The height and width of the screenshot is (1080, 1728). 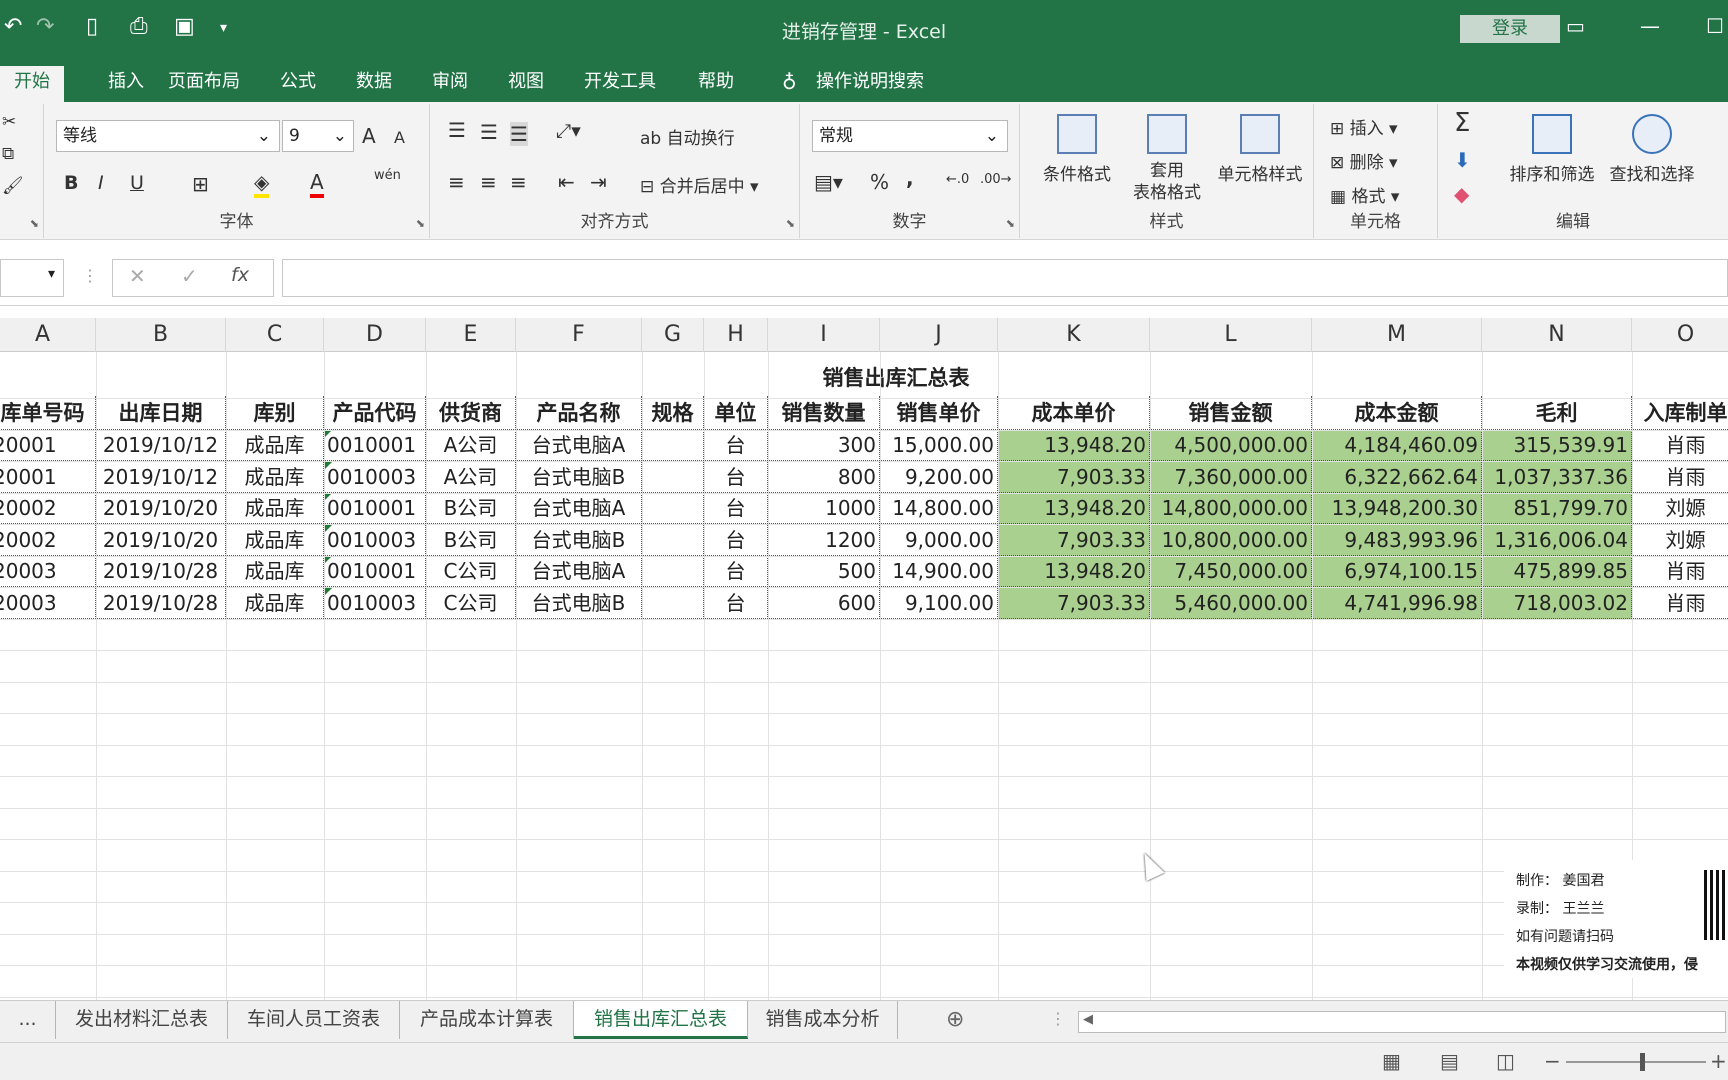 What do you see at coordinates (1074, 413) in the screenshot?
I see `table-header-cell: 成本单价` at bounding box center [1074, 413].